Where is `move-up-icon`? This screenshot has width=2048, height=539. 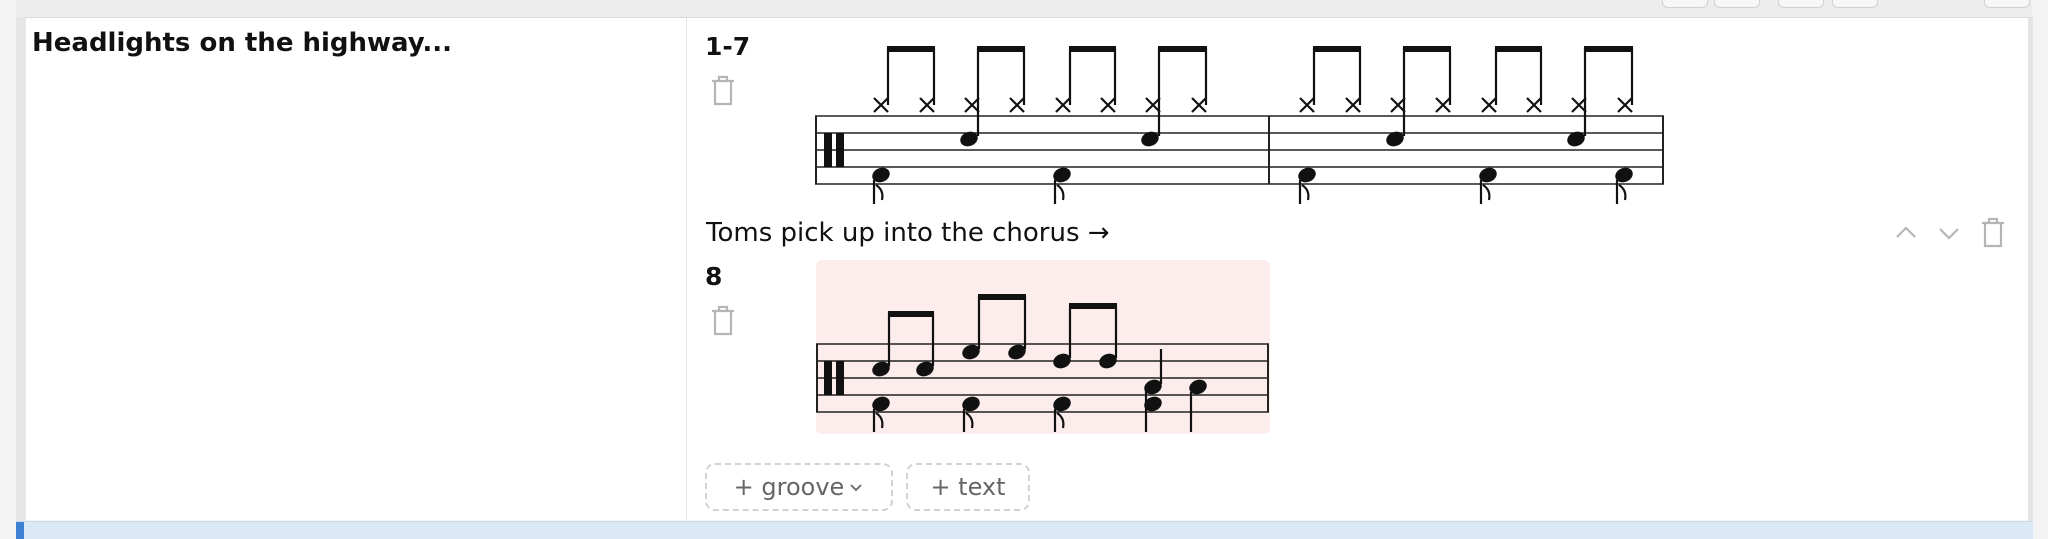 move-up-icon is located at coordinates (1906, 233).